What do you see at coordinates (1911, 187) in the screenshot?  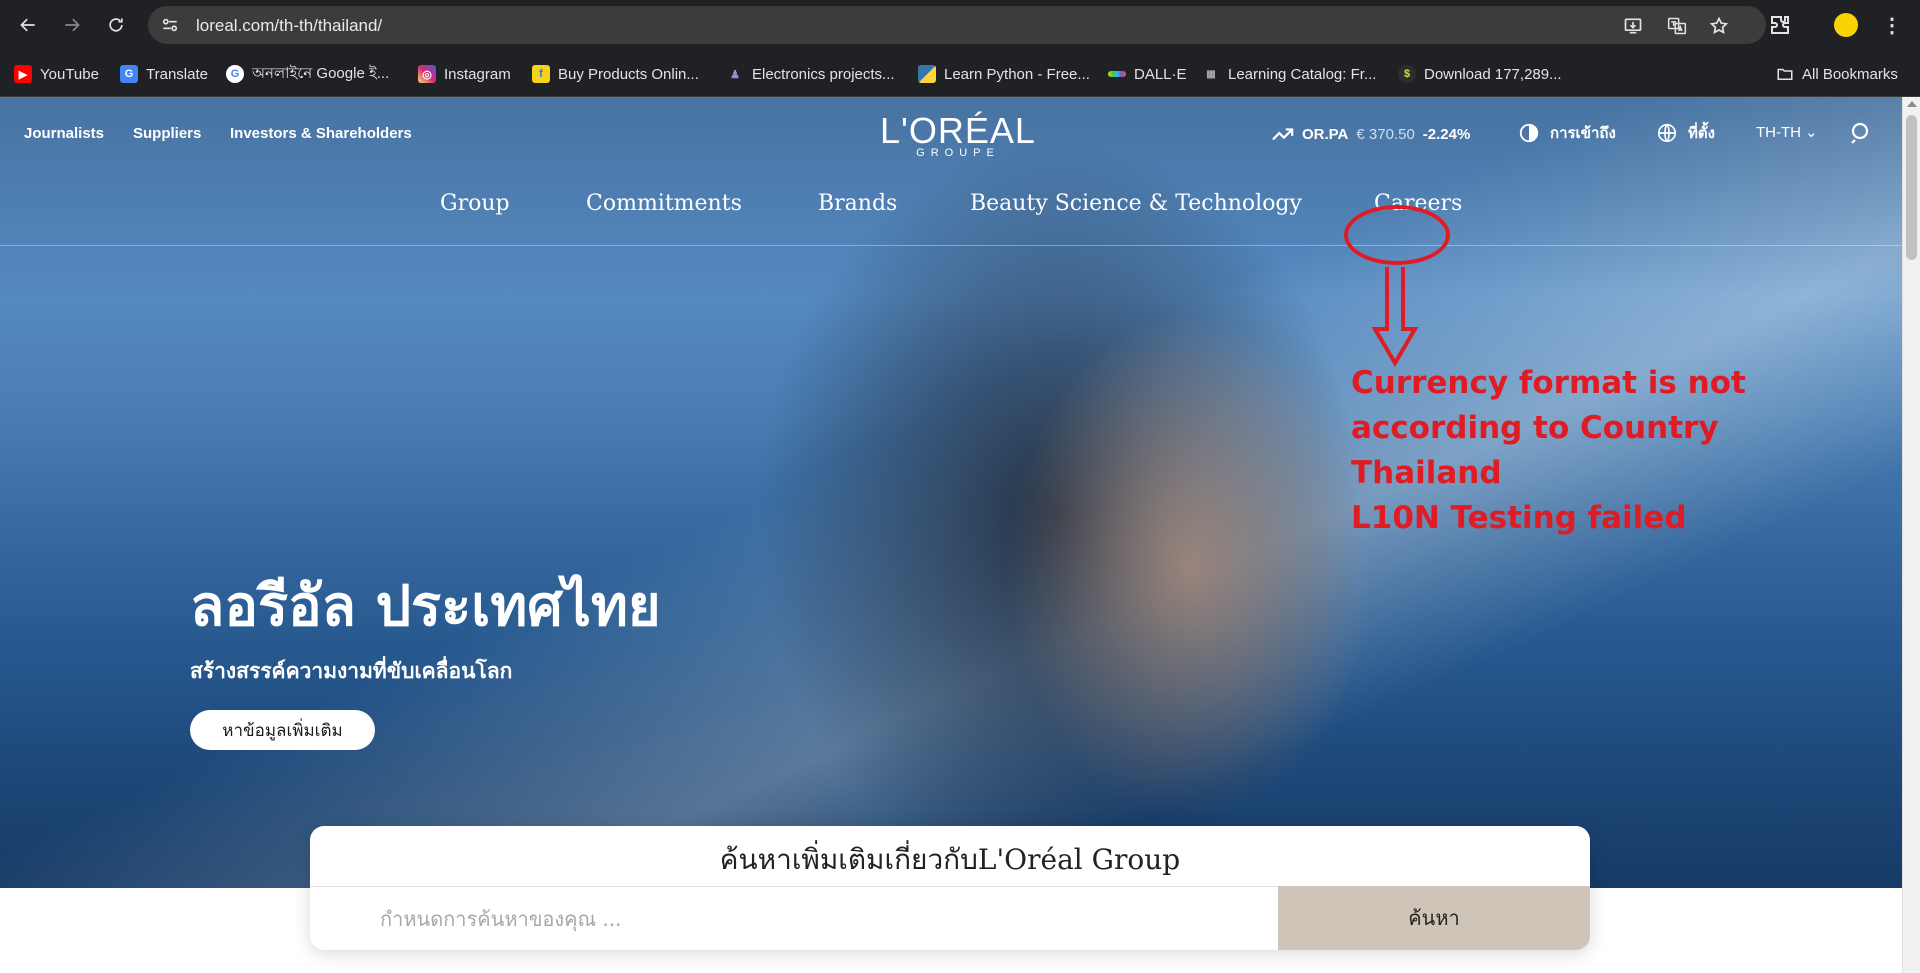 I see `scrollbar-thumb` at bounding box center [1911, 187].